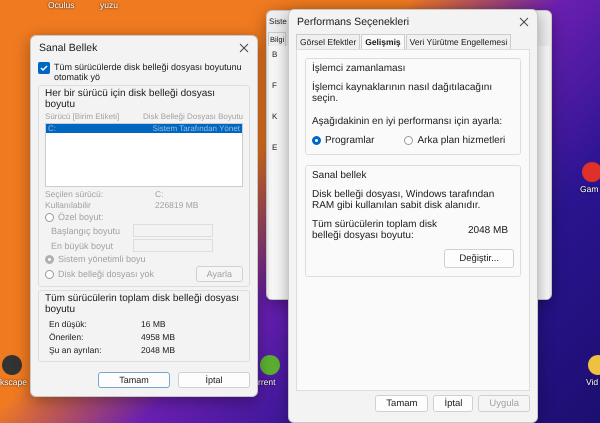  I want to click on group-title: İşlemci zamanlaması, so click(359, 68).